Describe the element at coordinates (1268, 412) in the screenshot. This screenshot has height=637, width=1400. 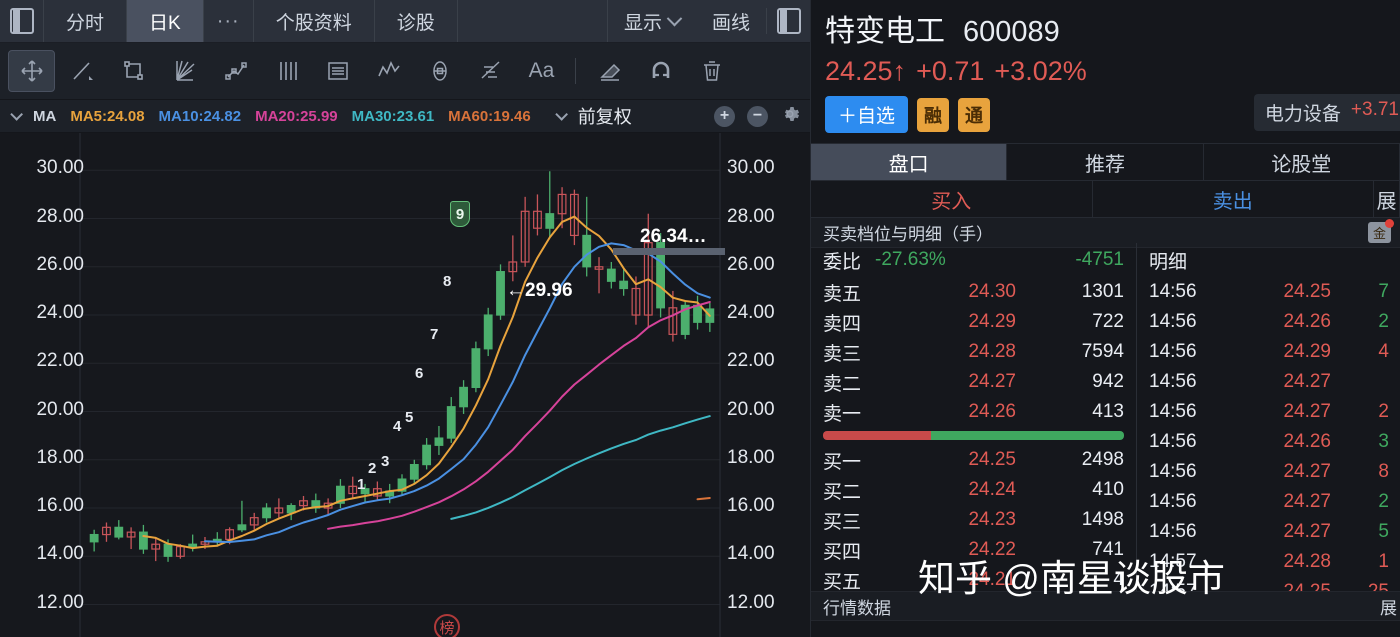
I see `trade-row: 14:56 24.27 2` at that location.